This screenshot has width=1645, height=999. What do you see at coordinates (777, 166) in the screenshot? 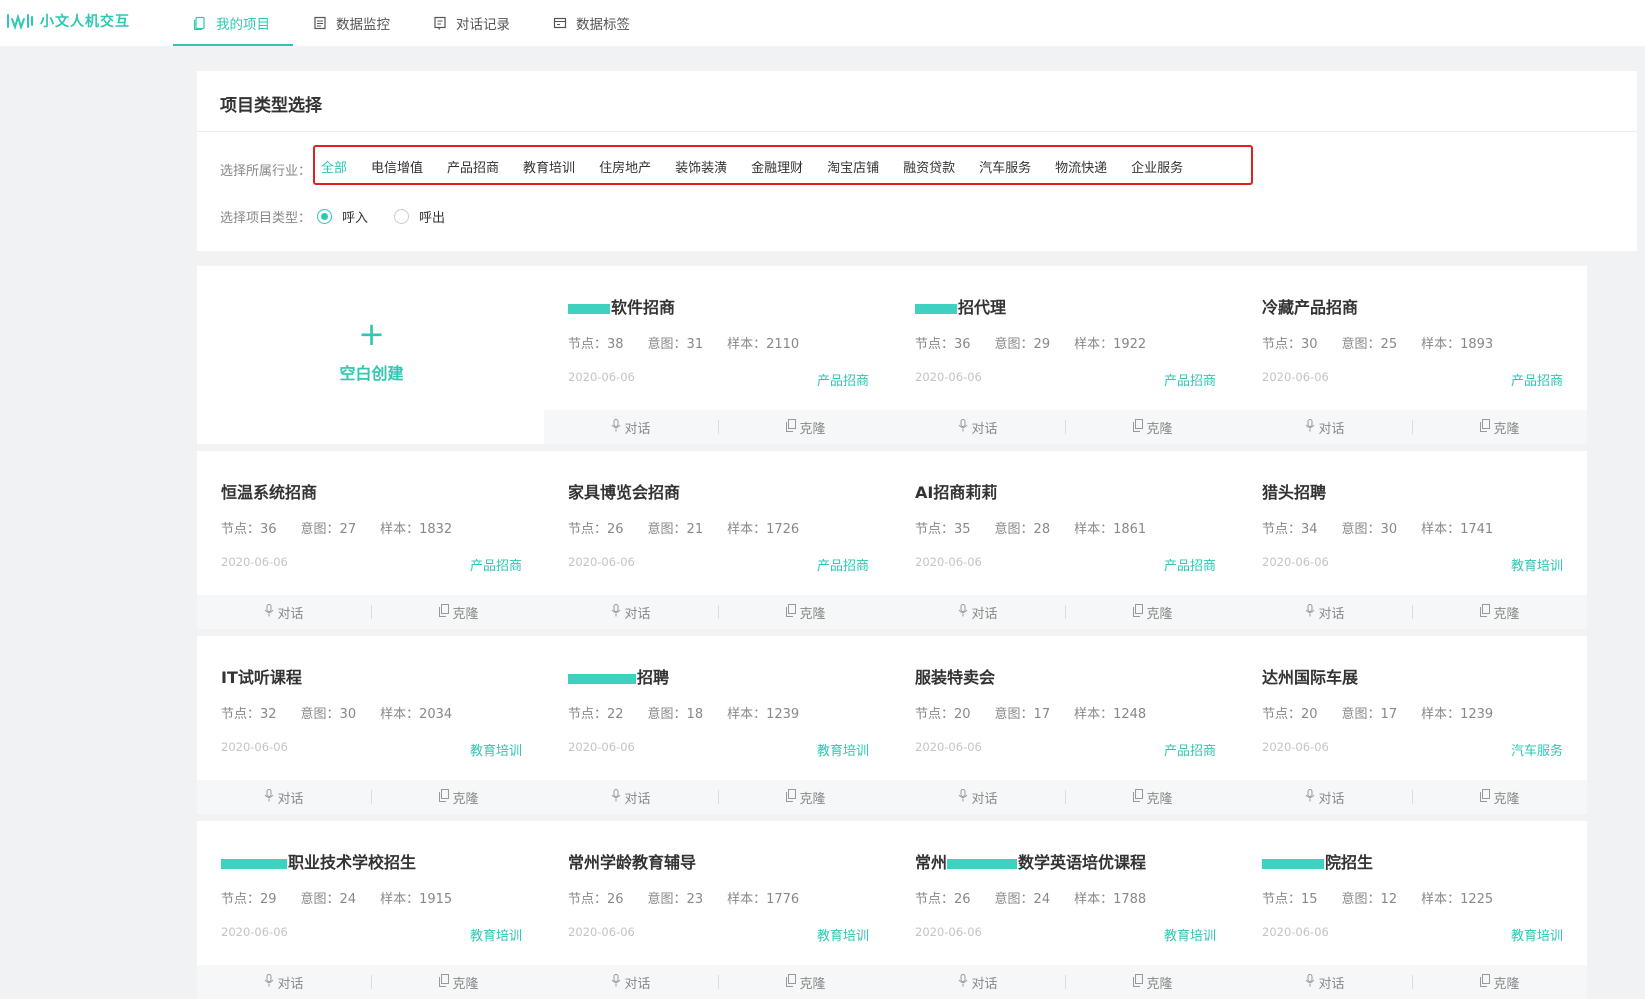
I see `industry-option-6: 金融理财` at bounding box center [777, 166].